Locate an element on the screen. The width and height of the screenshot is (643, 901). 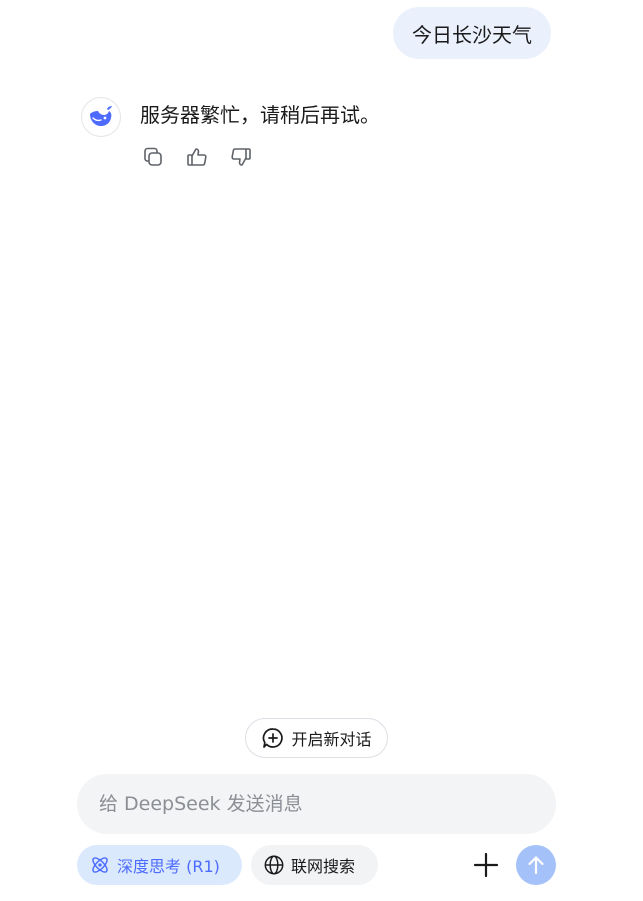
user-message-text: 今日长沙天气 is located at coordinates (472, 34).